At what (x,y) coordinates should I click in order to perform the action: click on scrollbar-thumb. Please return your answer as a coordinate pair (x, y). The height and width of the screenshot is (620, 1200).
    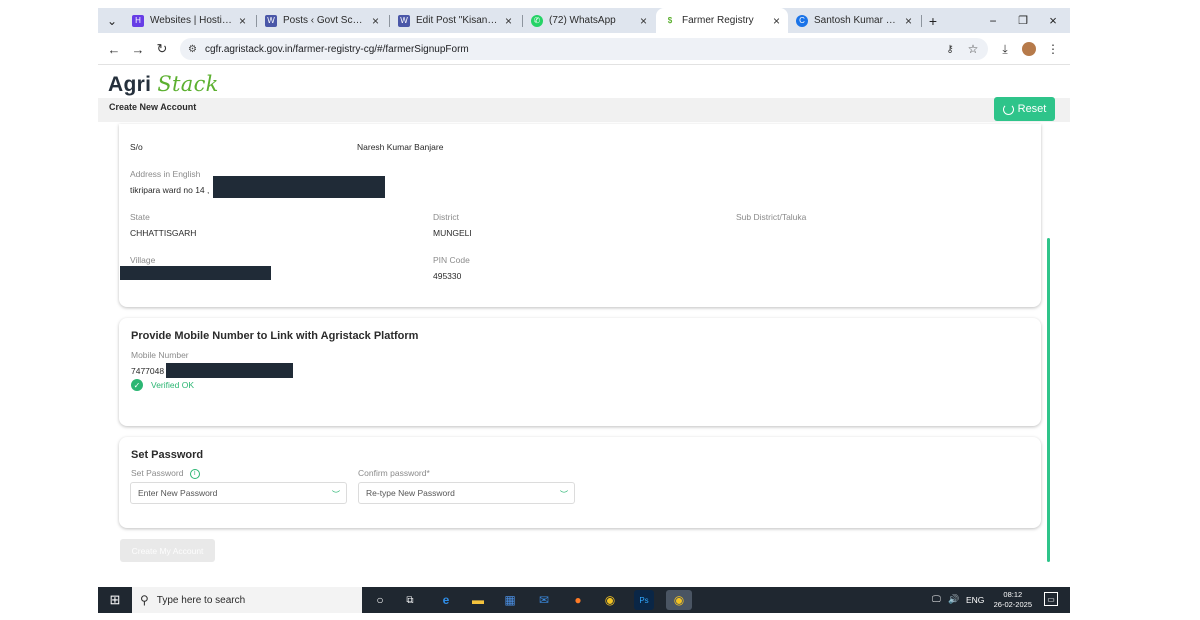
    Looking at the image, I should click on (1048, 400).